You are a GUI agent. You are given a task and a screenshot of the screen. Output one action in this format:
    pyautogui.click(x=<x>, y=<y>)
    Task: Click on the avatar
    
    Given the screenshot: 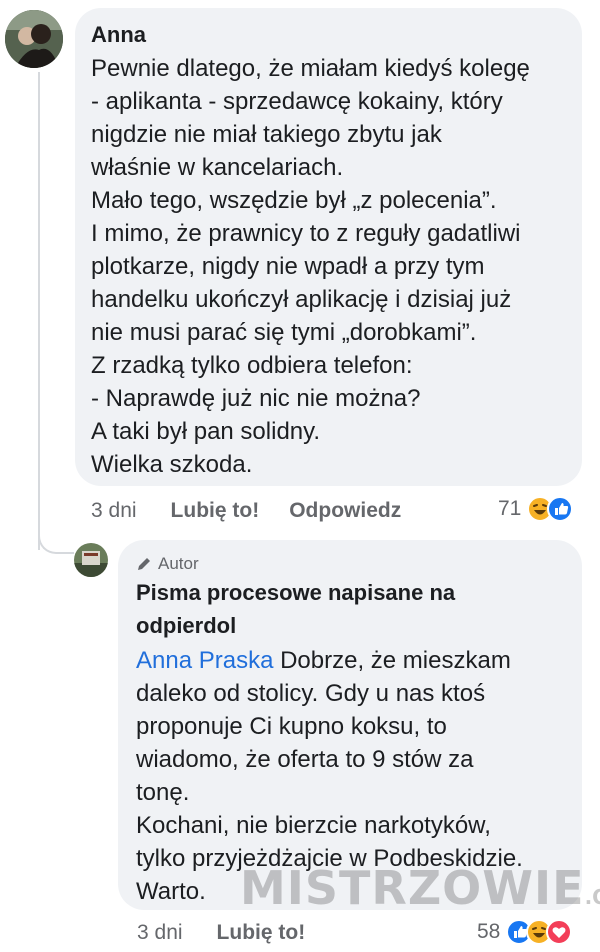 What is the action you would take?
    pyautogui.click(x=34, y=39)
    